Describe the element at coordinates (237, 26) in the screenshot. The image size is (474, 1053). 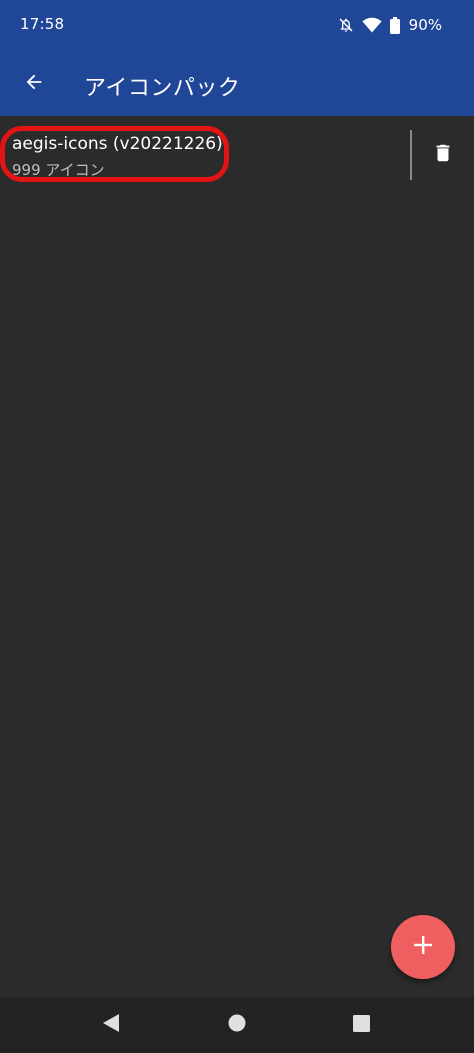
I see `status-bar: 17:58 90%` at that location.